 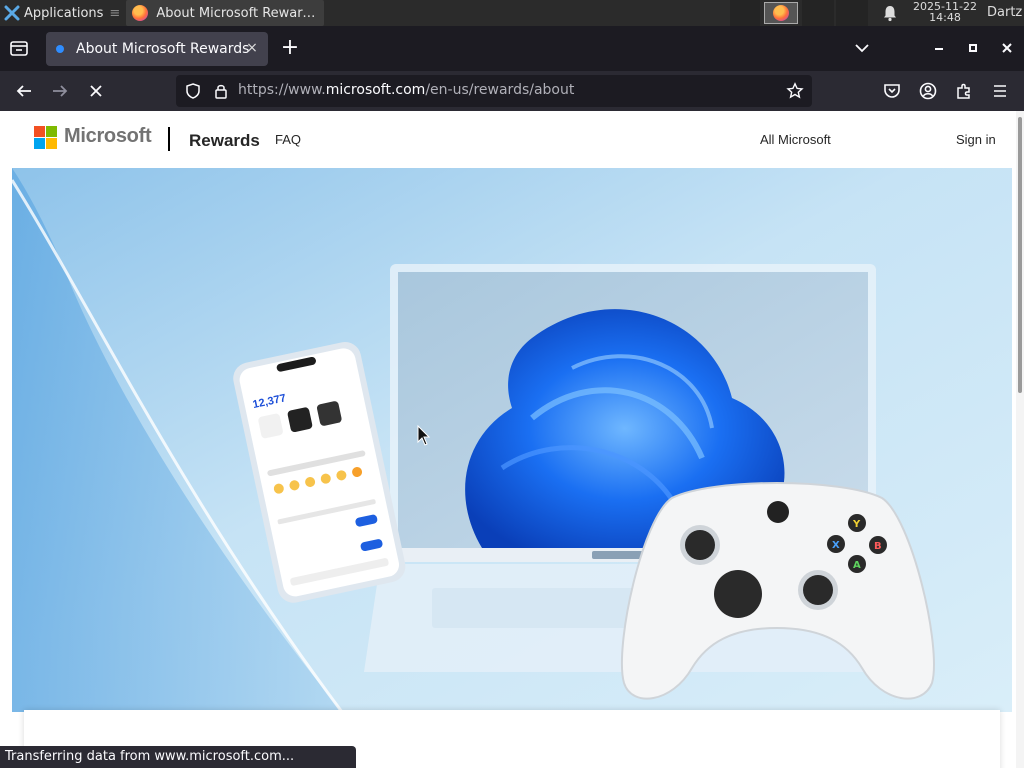 I want to click on loading-favicon-icon, so click(x=60, y=49).